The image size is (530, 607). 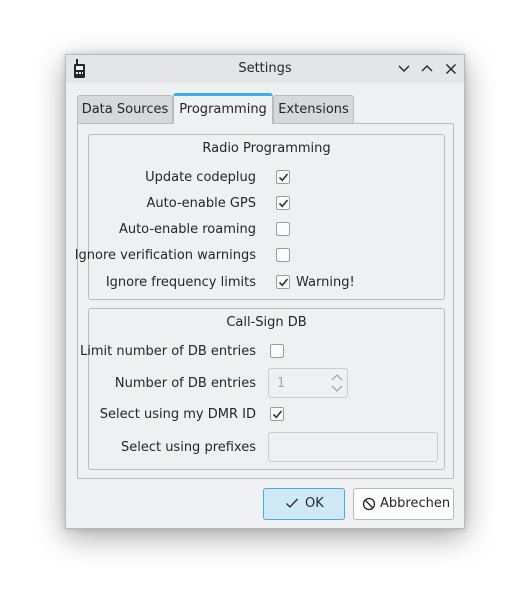 I want to click on ignore-verification-warnings-checkbox, so click(x=283, y=255).